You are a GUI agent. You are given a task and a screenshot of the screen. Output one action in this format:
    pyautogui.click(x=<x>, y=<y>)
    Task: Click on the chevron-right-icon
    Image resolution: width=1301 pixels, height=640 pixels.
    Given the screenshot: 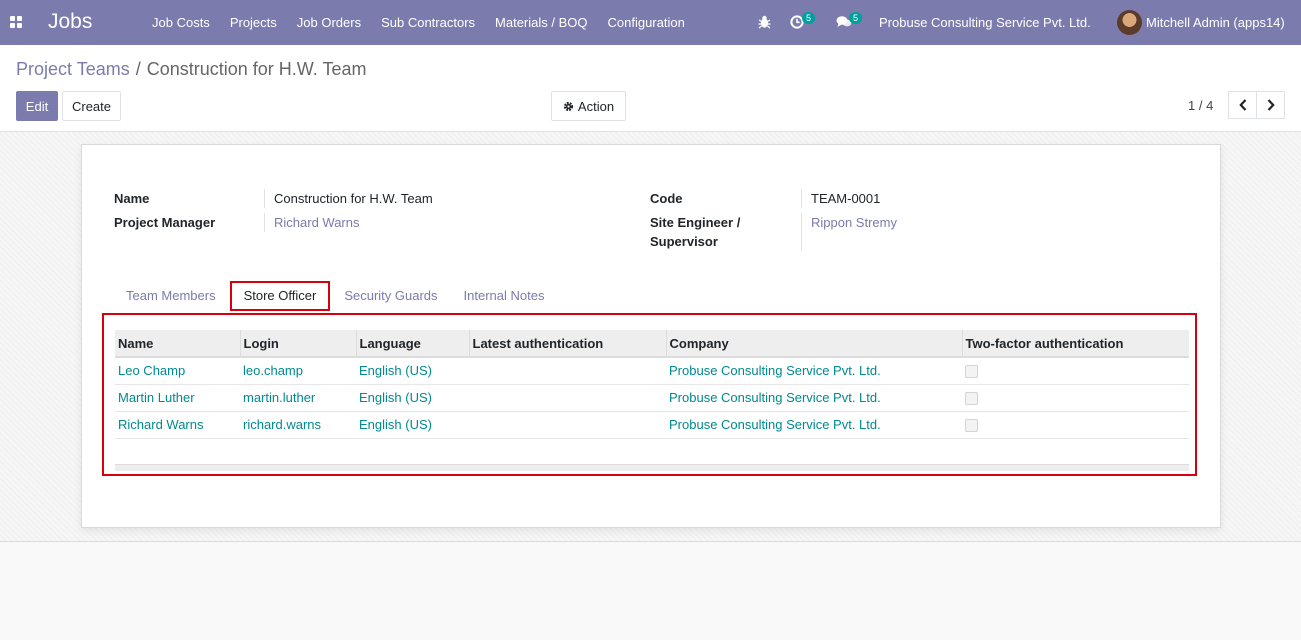 What is the action you would take?
    pyautogui.click(x=1271, y=105)
    